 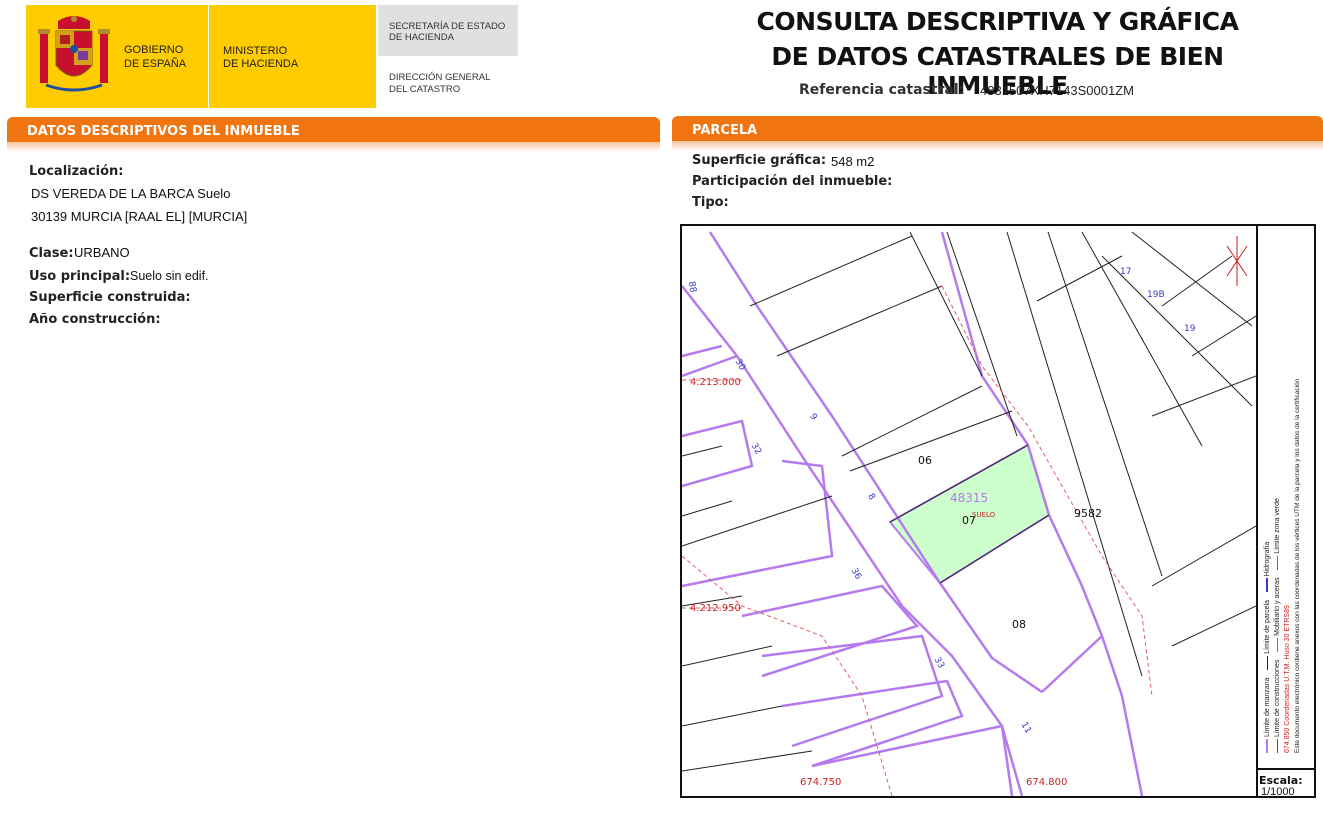 What do you see at coordinates (1267, 627) in the screenshot?
I see `legend-parcela: Límite de parcela` at bounding box center [1267, 627].